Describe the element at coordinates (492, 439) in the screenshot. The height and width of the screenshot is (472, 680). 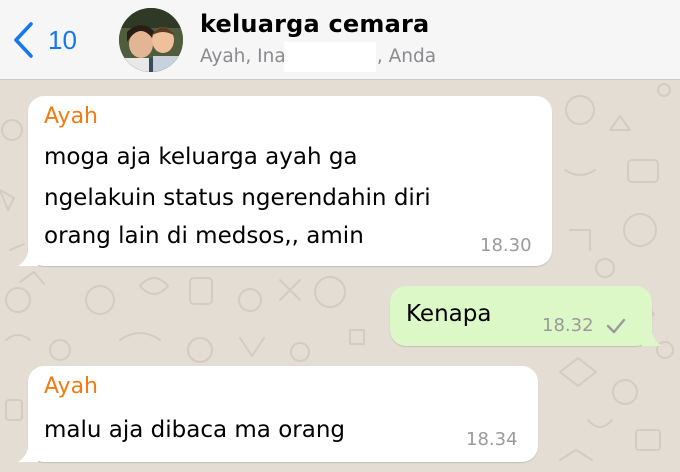
I see `message-timestamp: 18.34` at that location.